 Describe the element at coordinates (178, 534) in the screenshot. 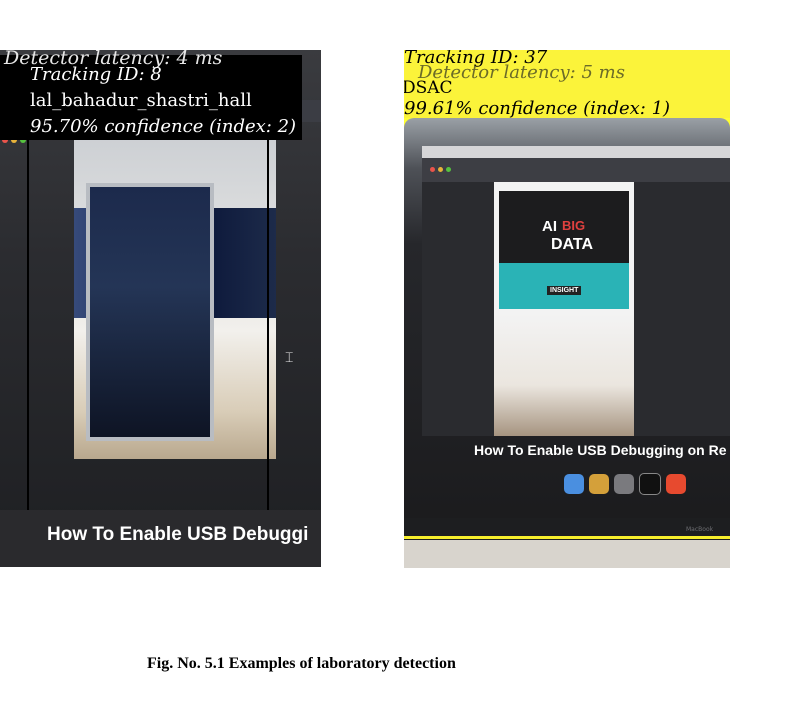

I see `screen-video-caption: How To Enable USB Debuggi` at that location.